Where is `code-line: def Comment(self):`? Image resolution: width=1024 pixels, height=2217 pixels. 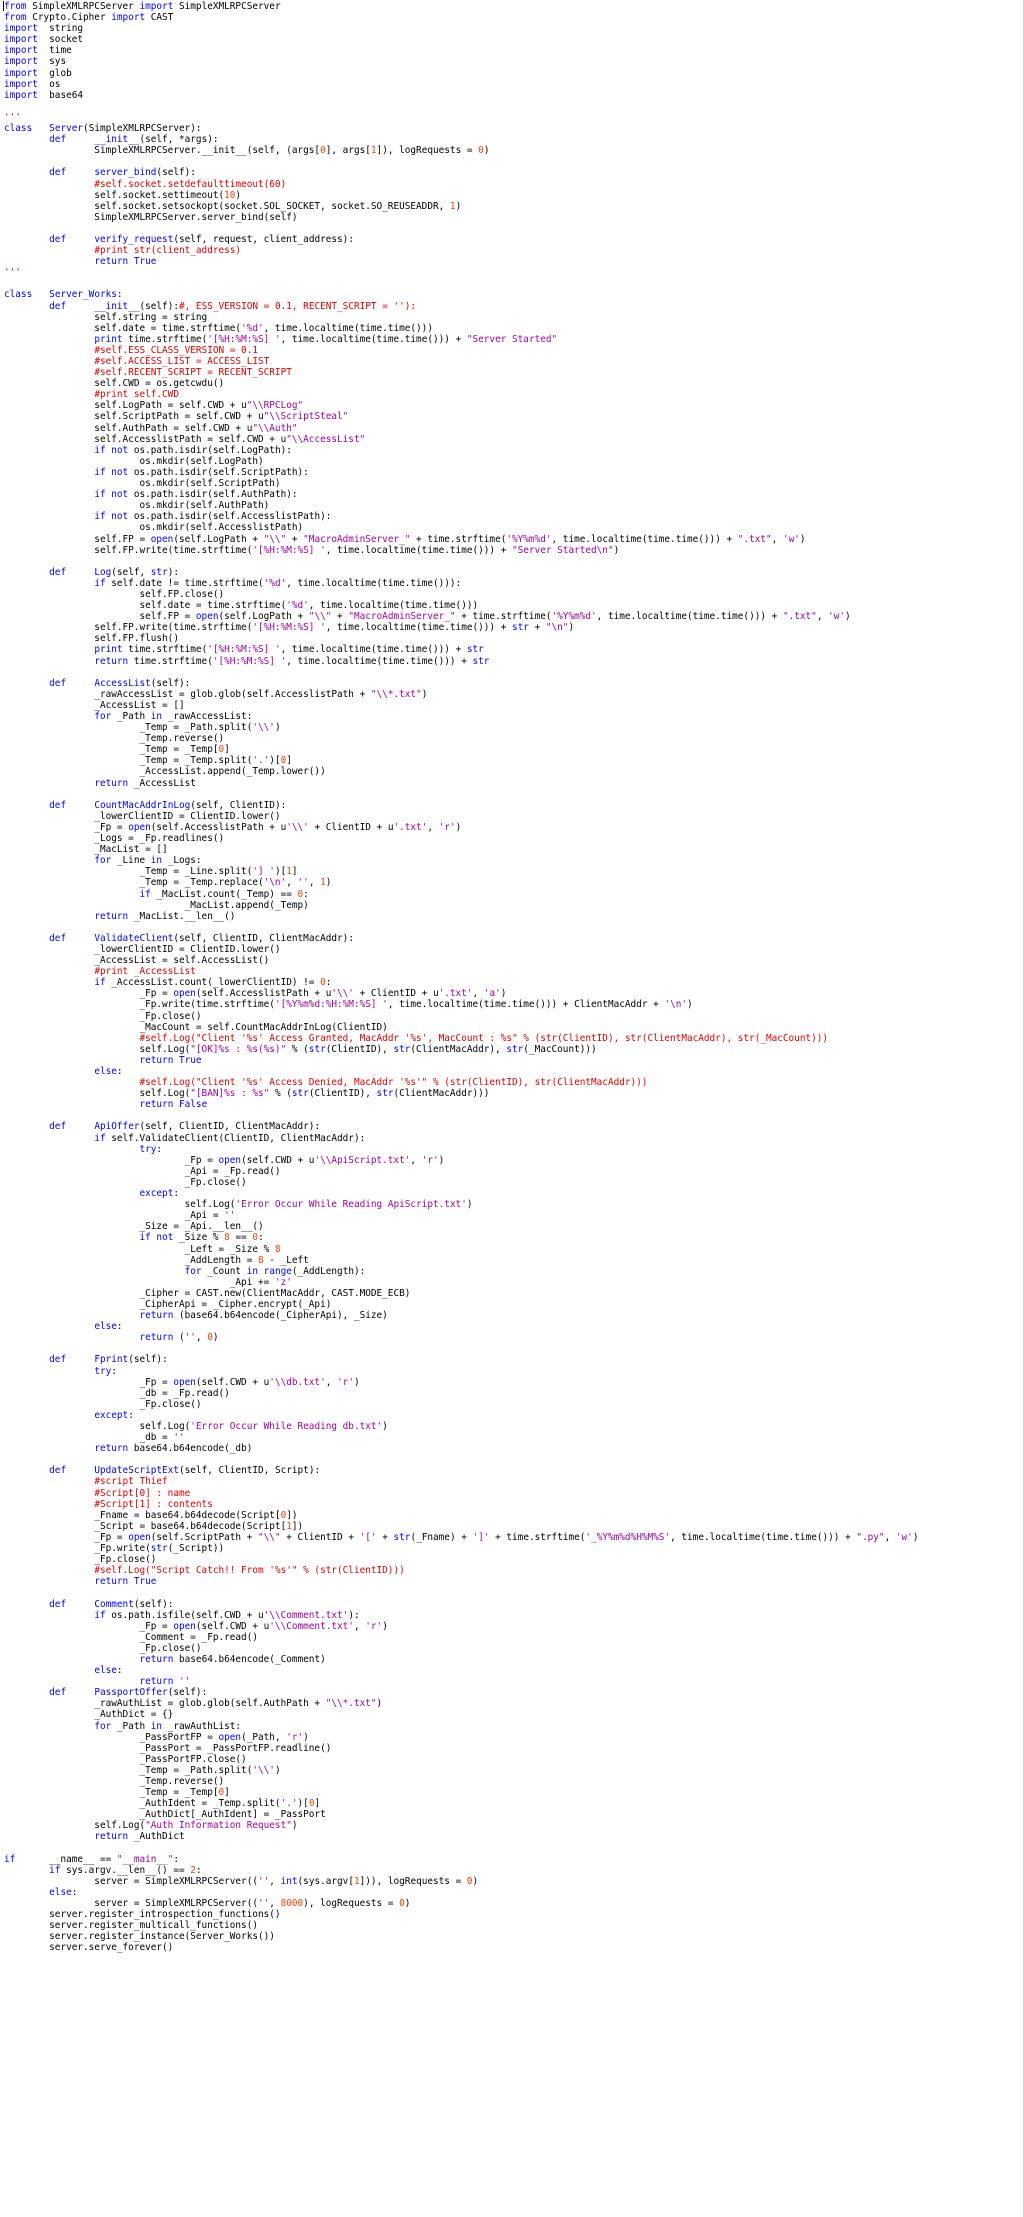 code-line: def Comment(self): is located at coordinates (111, 1604).